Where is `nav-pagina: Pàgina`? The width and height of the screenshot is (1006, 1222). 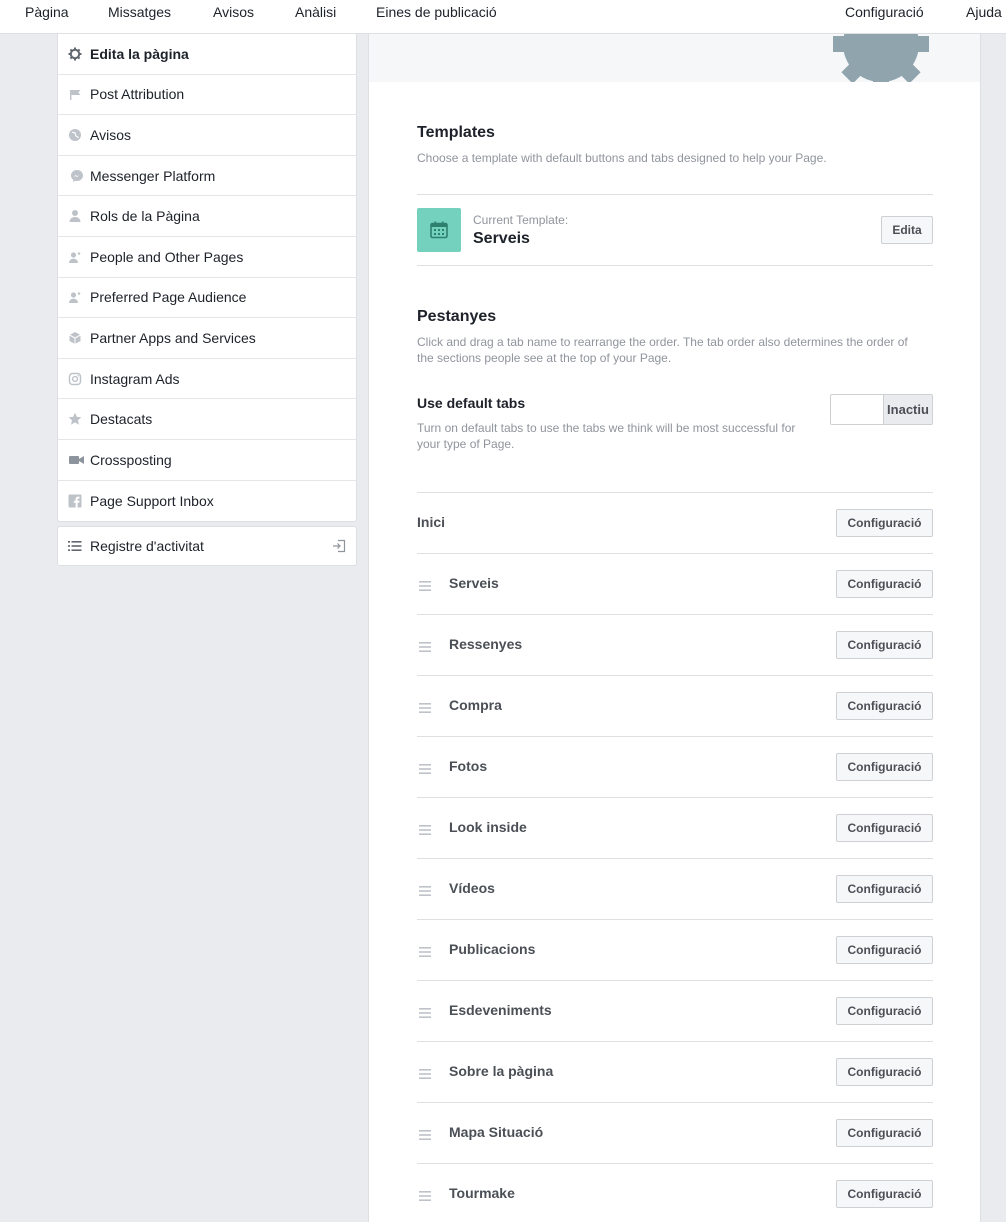
nav-pagina: Pàgina is located at coordinates (47, 12).